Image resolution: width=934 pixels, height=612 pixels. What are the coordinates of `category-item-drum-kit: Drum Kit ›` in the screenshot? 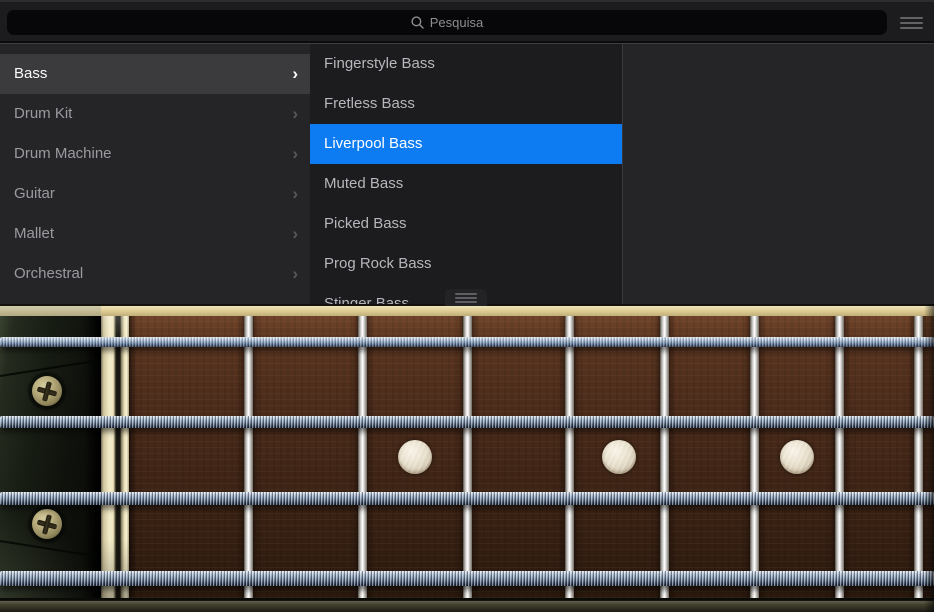 It's located at (155, 114).